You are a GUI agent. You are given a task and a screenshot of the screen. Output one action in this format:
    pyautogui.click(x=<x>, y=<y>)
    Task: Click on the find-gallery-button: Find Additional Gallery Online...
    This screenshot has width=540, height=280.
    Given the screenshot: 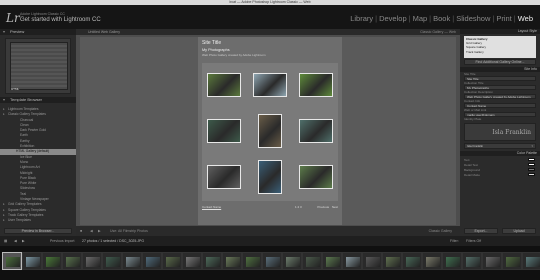 What is the action you would take?
    pyautogui.click(x=500, y=62)
    